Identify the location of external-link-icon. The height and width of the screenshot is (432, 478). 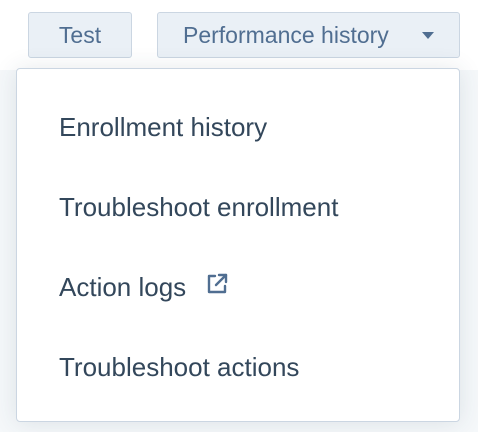
(217, 283).